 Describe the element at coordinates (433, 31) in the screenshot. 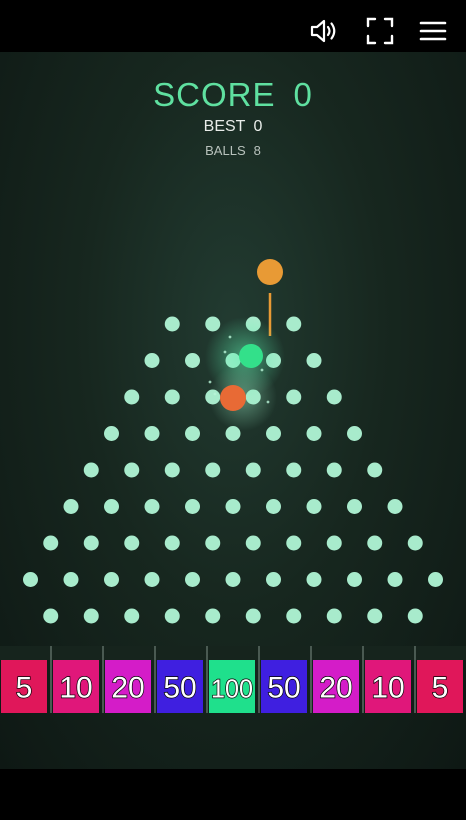

I see `hamburger-menu-icon` at that location.